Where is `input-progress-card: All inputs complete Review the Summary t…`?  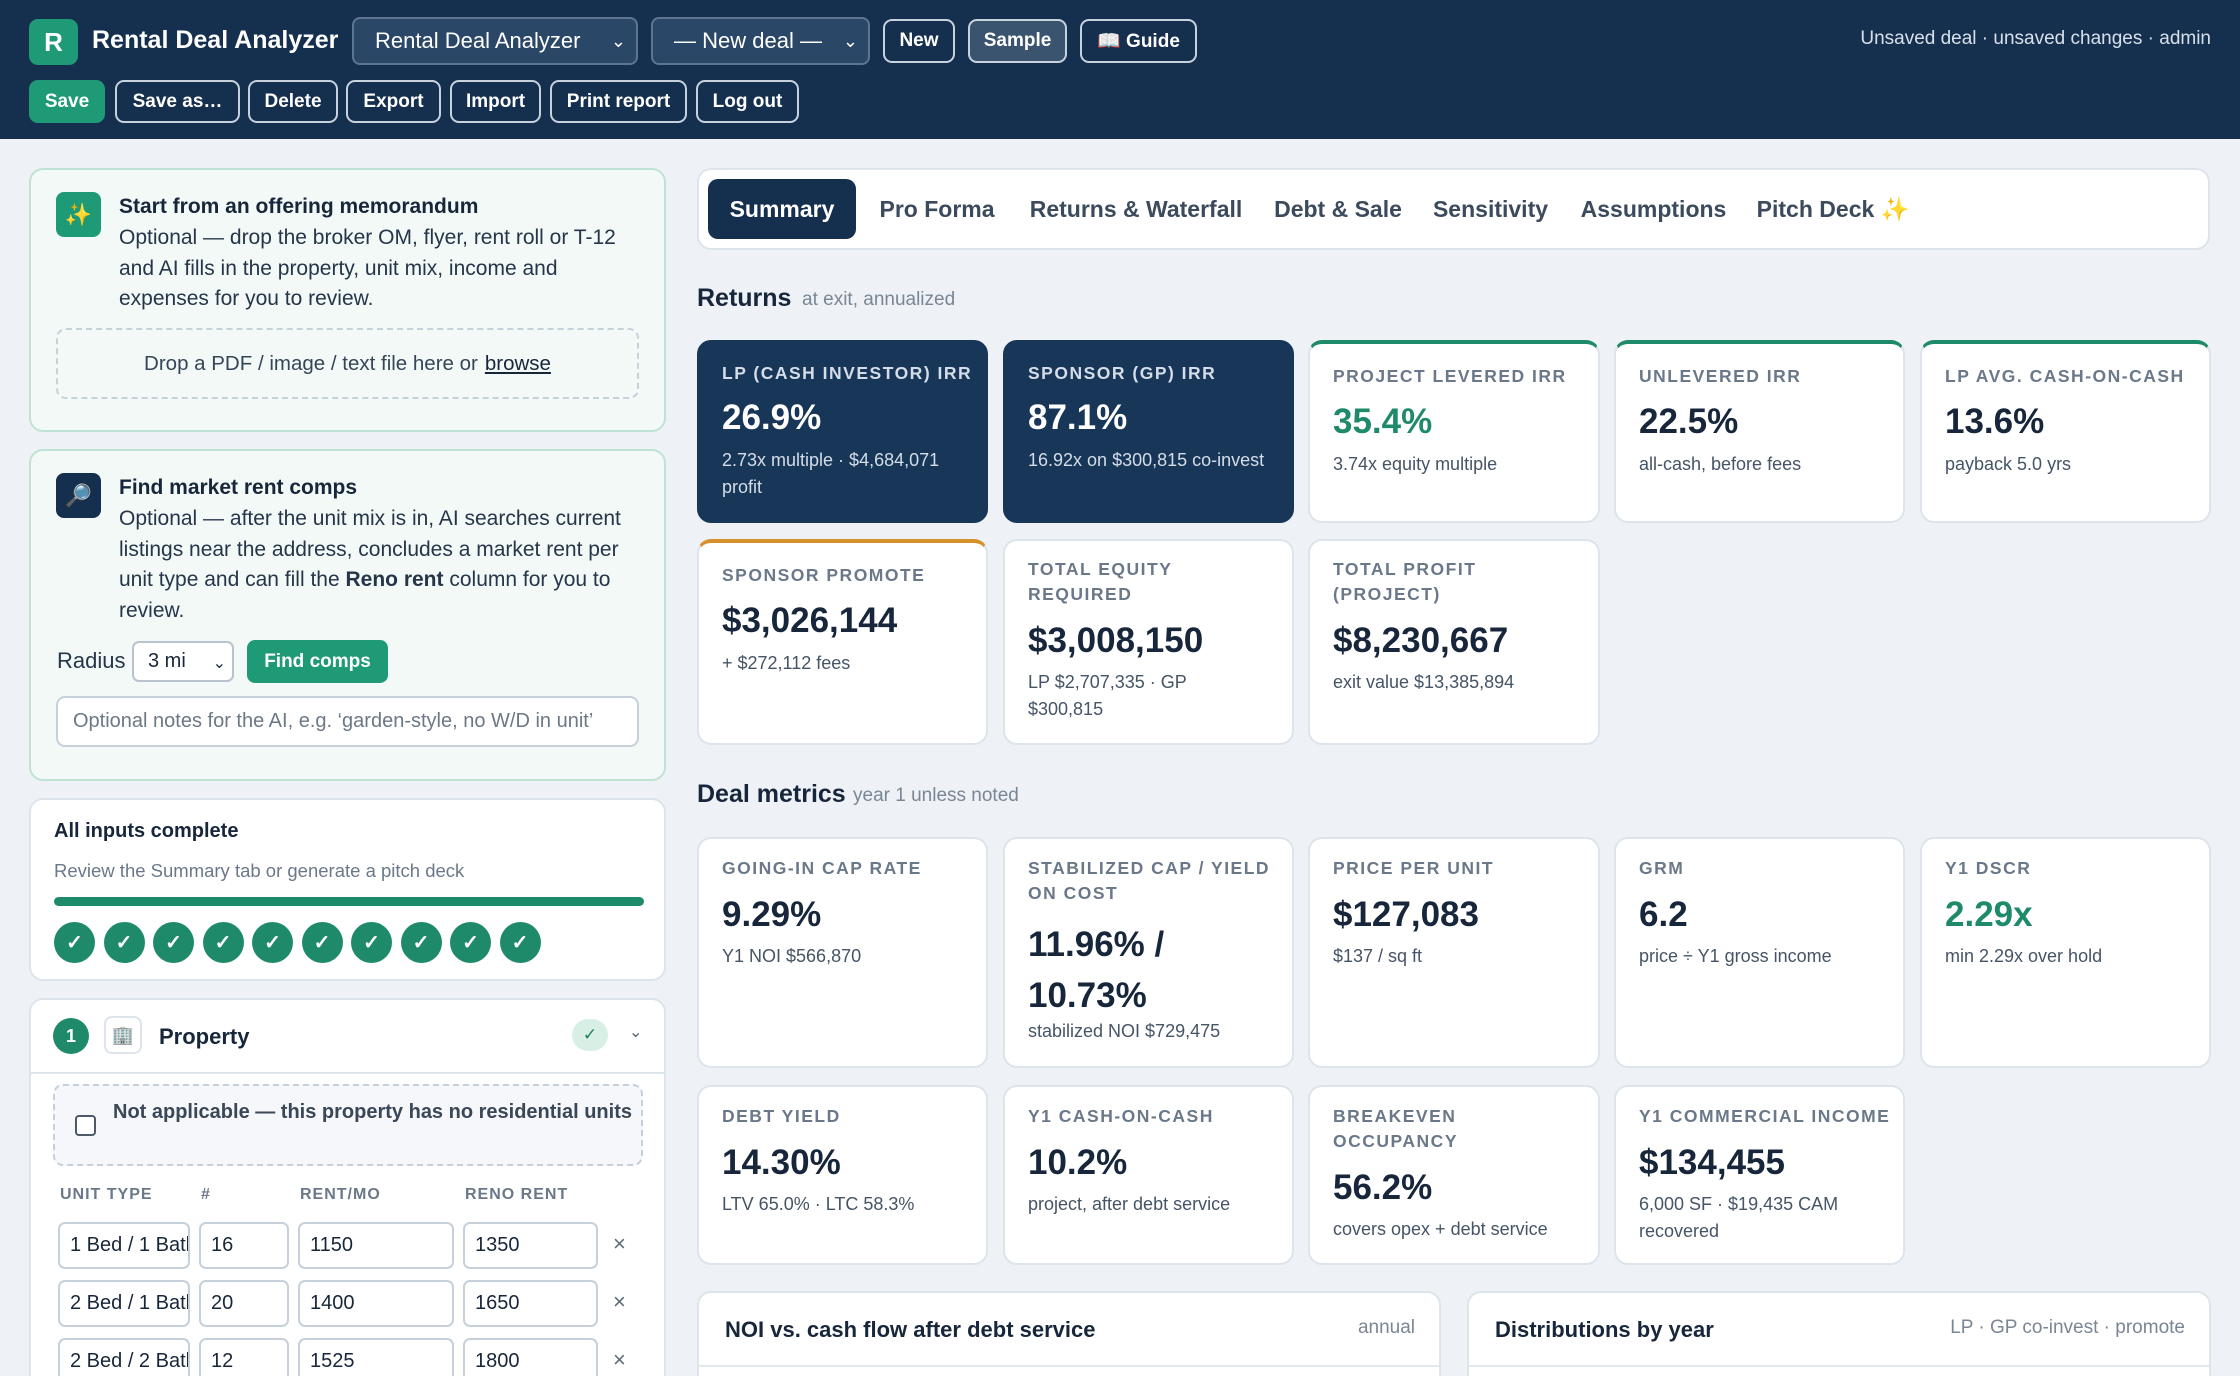 input-progress-card: All inputs complete Review the Summary t… is located at coordinates (347, 889).